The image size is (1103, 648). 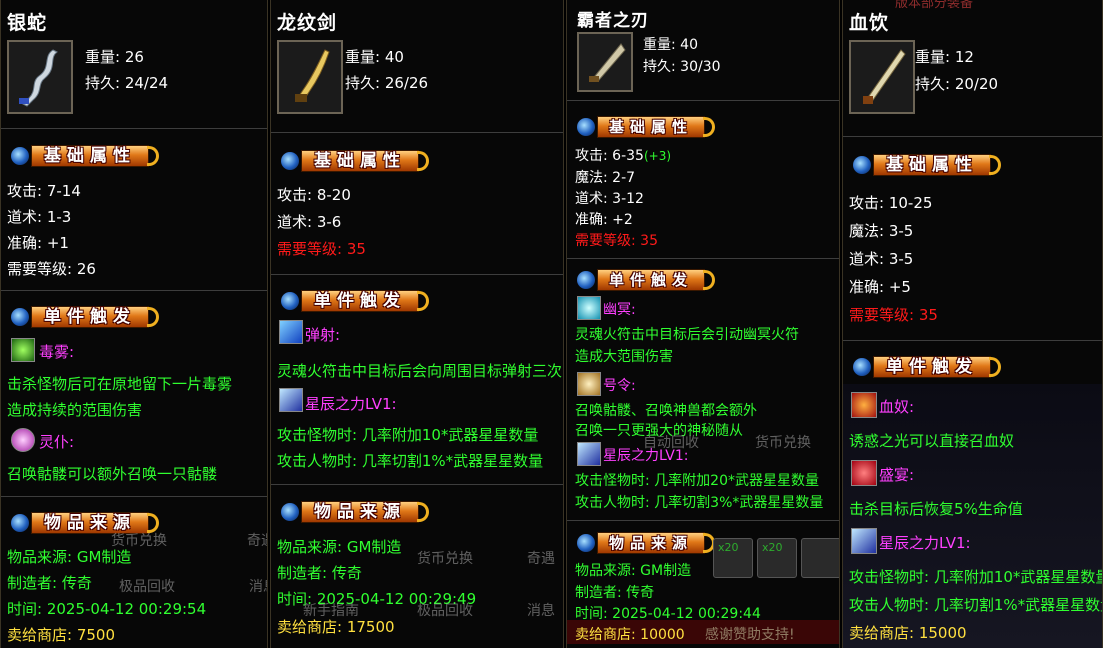 I want to click on premium-recycle-bg: 极品回收, so click(x=445, y=611).